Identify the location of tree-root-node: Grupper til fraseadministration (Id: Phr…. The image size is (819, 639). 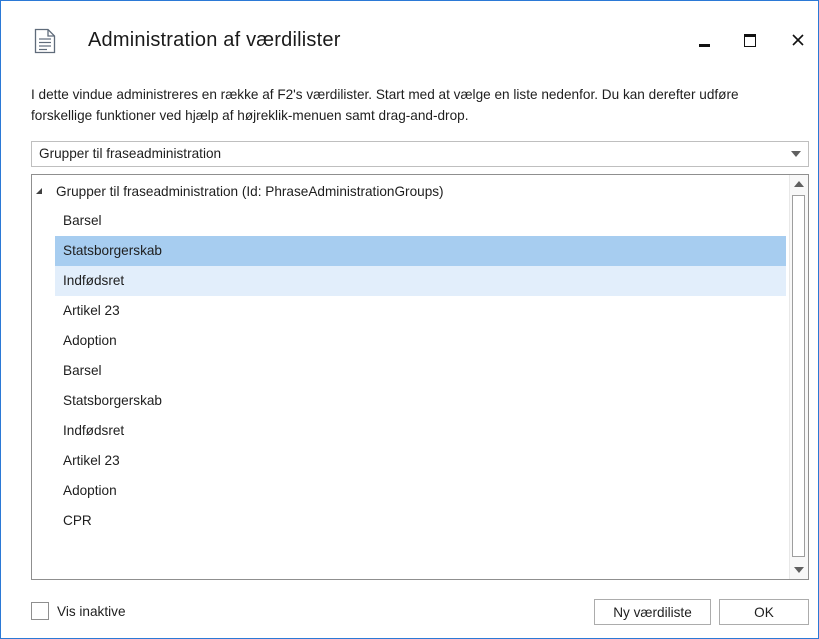
(407, 191).